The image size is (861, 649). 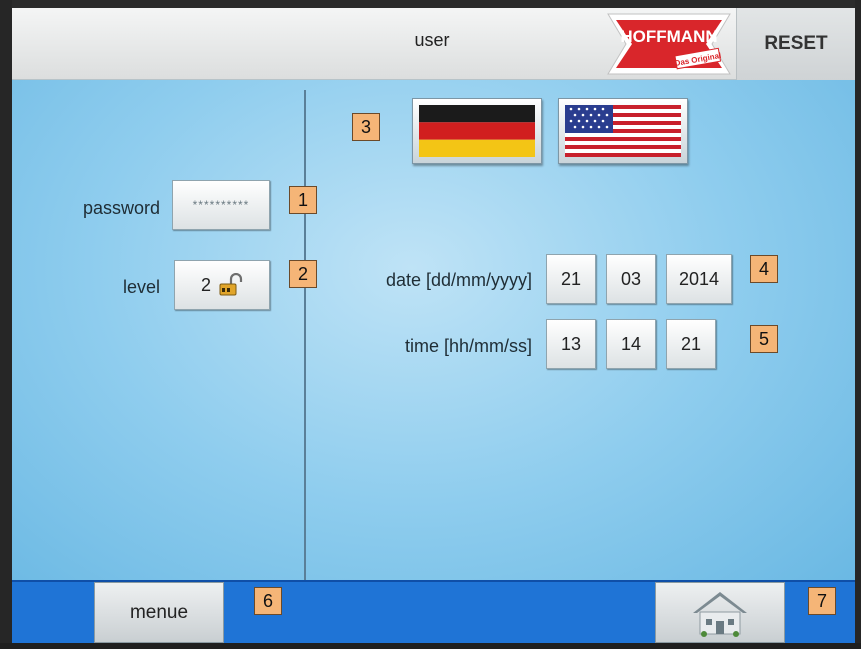 What do you see at coordinates (268, 601) in the screenshot?
I see `annotation-badge-6: 6` at bounding box center [268, 601].